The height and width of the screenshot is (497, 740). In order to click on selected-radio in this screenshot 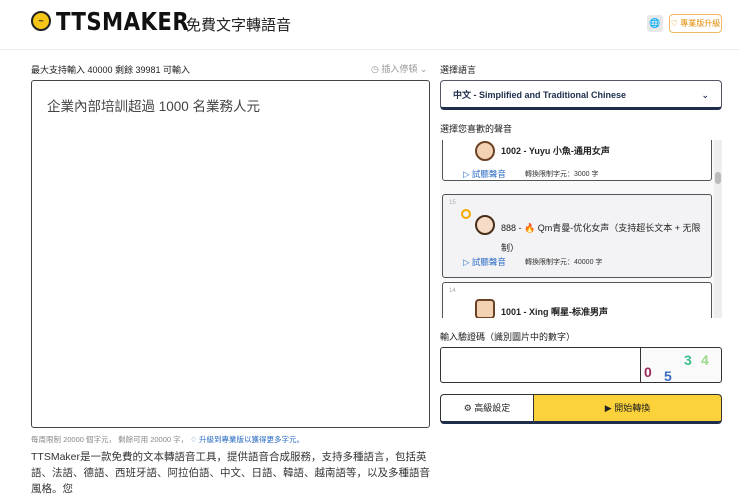, I will do `click(466, 214)`.